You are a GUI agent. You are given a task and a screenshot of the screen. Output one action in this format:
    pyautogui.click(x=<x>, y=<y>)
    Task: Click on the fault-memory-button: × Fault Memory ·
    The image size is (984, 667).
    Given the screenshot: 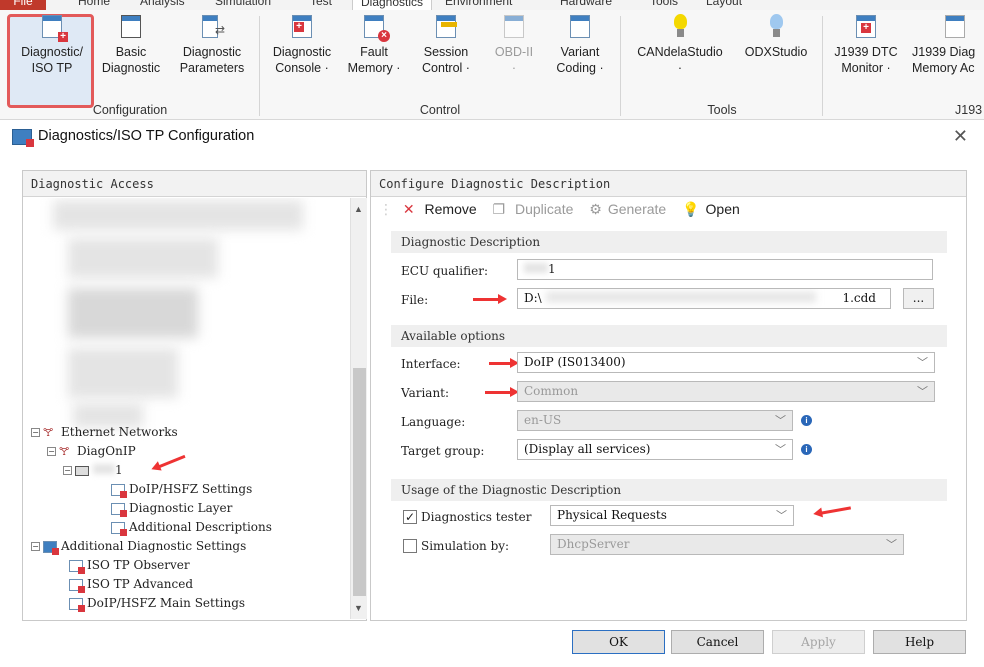 What is the action you would take?
    pyautogui.click(x=374, y=43)
    